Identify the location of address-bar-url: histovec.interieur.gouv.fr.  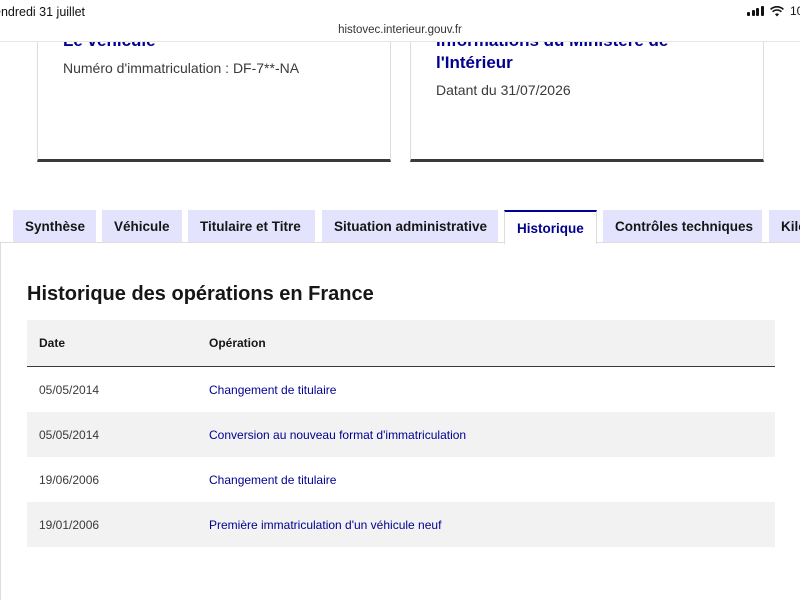
(400, 30).